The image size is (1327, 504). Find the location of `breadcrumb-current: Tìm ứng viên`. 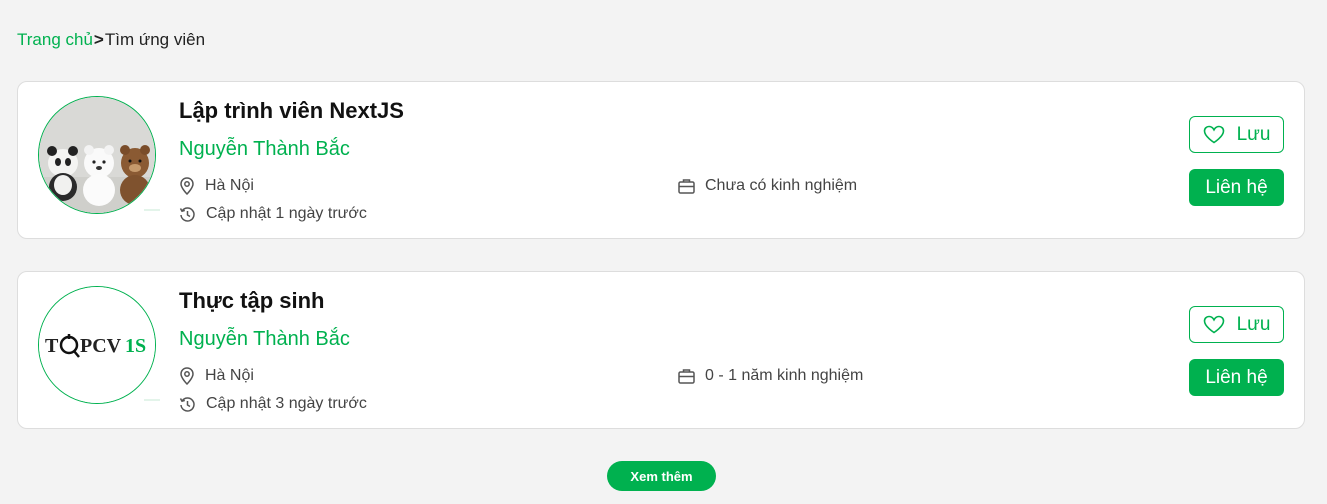

breadcrumb-current: Tìm ứng viên is located at coordinates (155, 39).